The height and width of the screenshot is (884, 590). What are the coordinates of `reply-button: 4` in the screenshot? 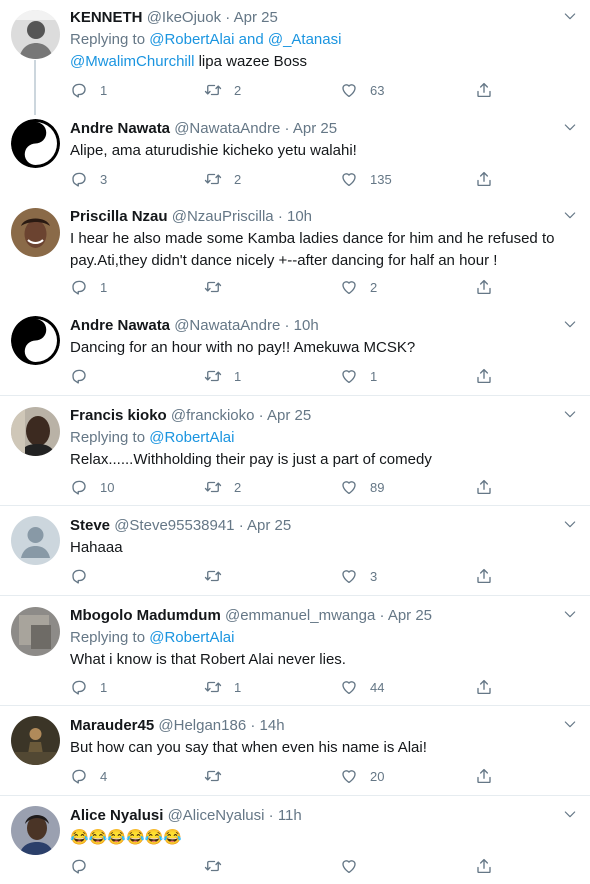 It's located at (88, 776).